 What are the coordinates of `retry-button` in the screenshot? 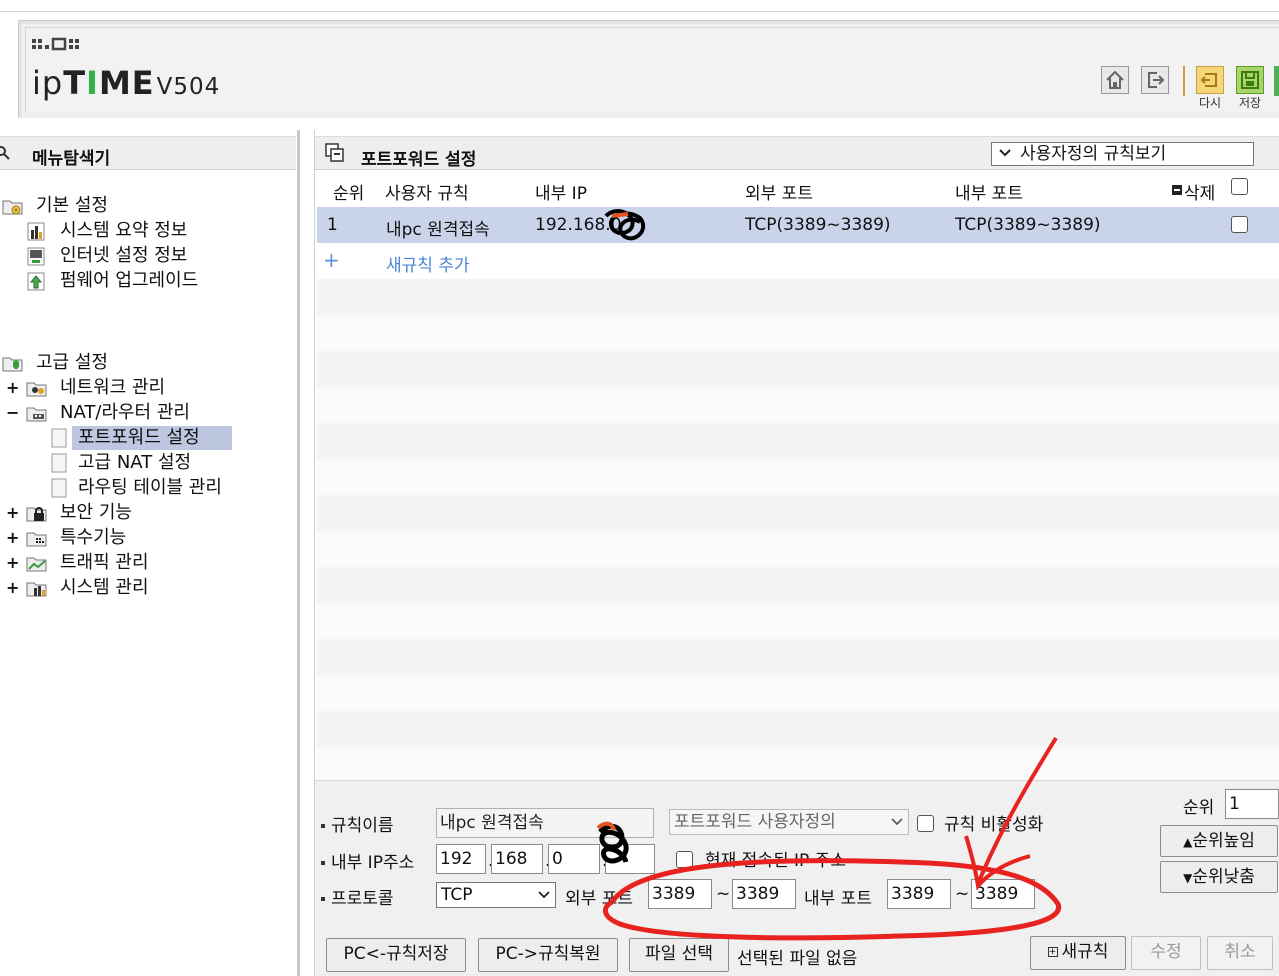 It's located at (1210, 80).